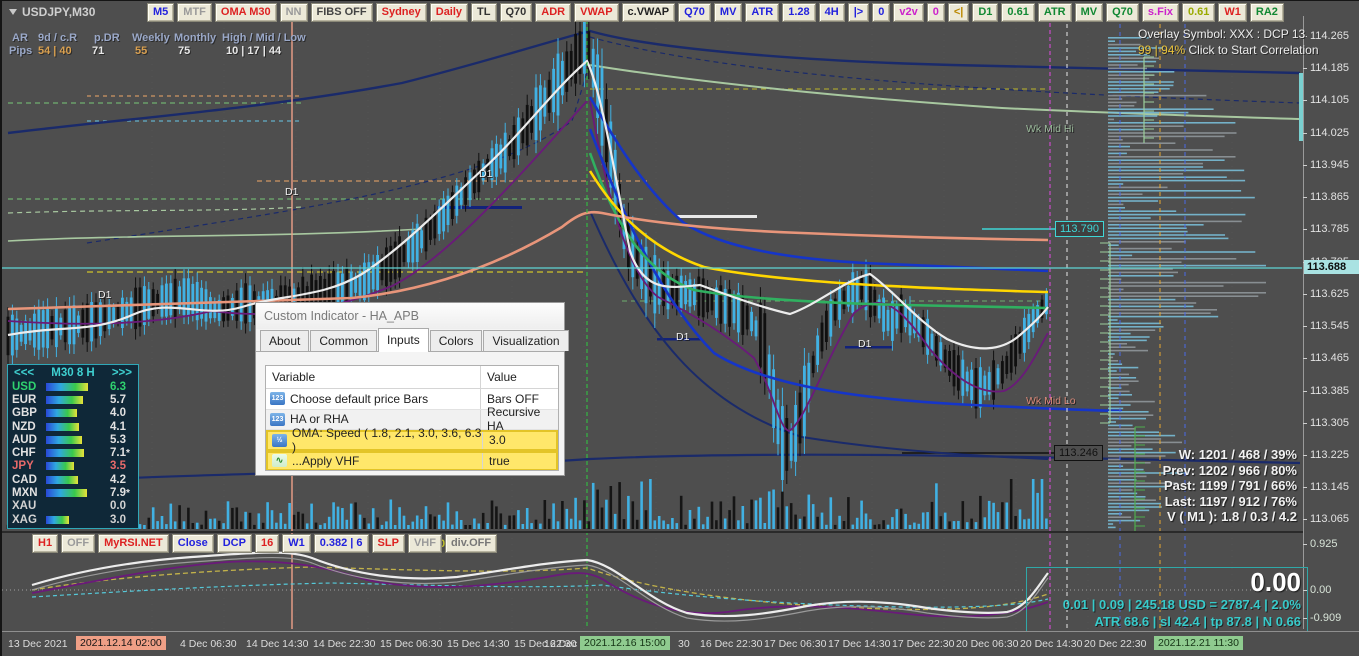 The image size is (1359, 656). What do you see at coordinates (184, 51) in the screenshot?
I see `col-value: 75` at bounding box center [184, 51].